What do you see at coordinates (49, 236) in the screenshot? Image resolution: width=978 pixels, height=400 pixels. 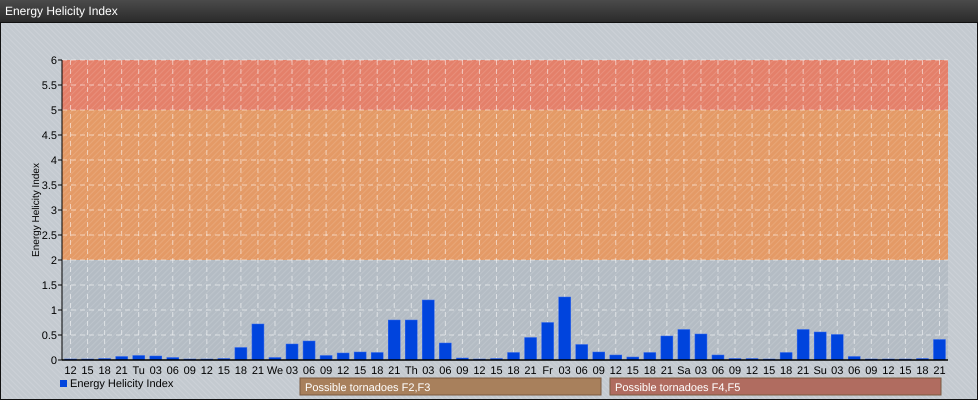 I see `axis-tick-label: 2.5` at bounding box center [49, 236].